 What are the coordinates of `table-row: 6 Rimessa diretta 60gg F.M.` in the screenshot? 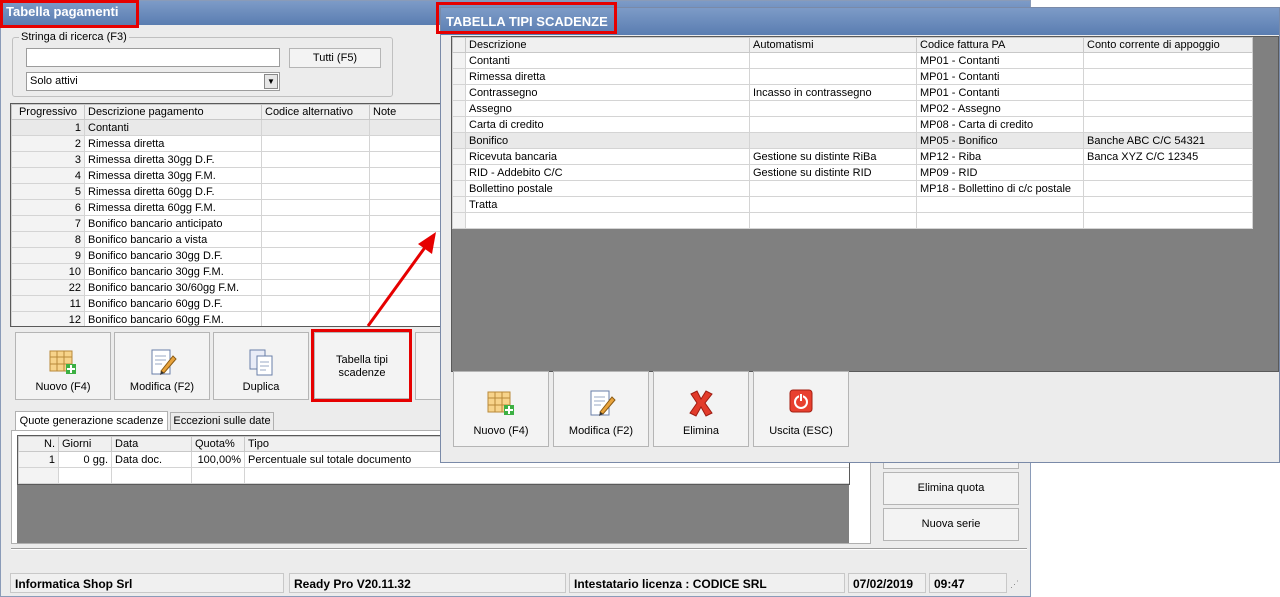 It's located at (230, 207).